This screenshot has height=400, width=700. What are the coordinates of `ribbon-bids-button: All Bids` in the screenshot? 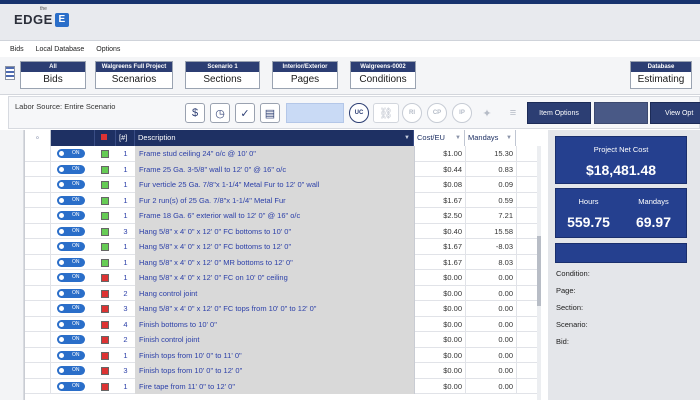 It's located at (53, 75).